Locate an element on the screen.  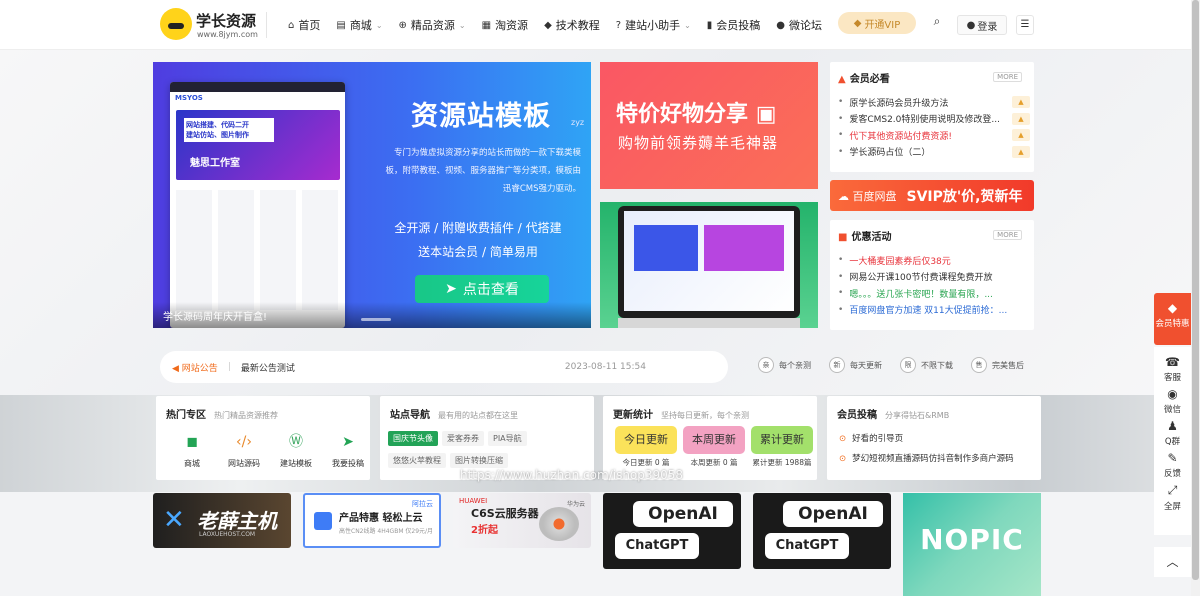
submission-item: 好看的引导页 is located at coordinates (926, 442).